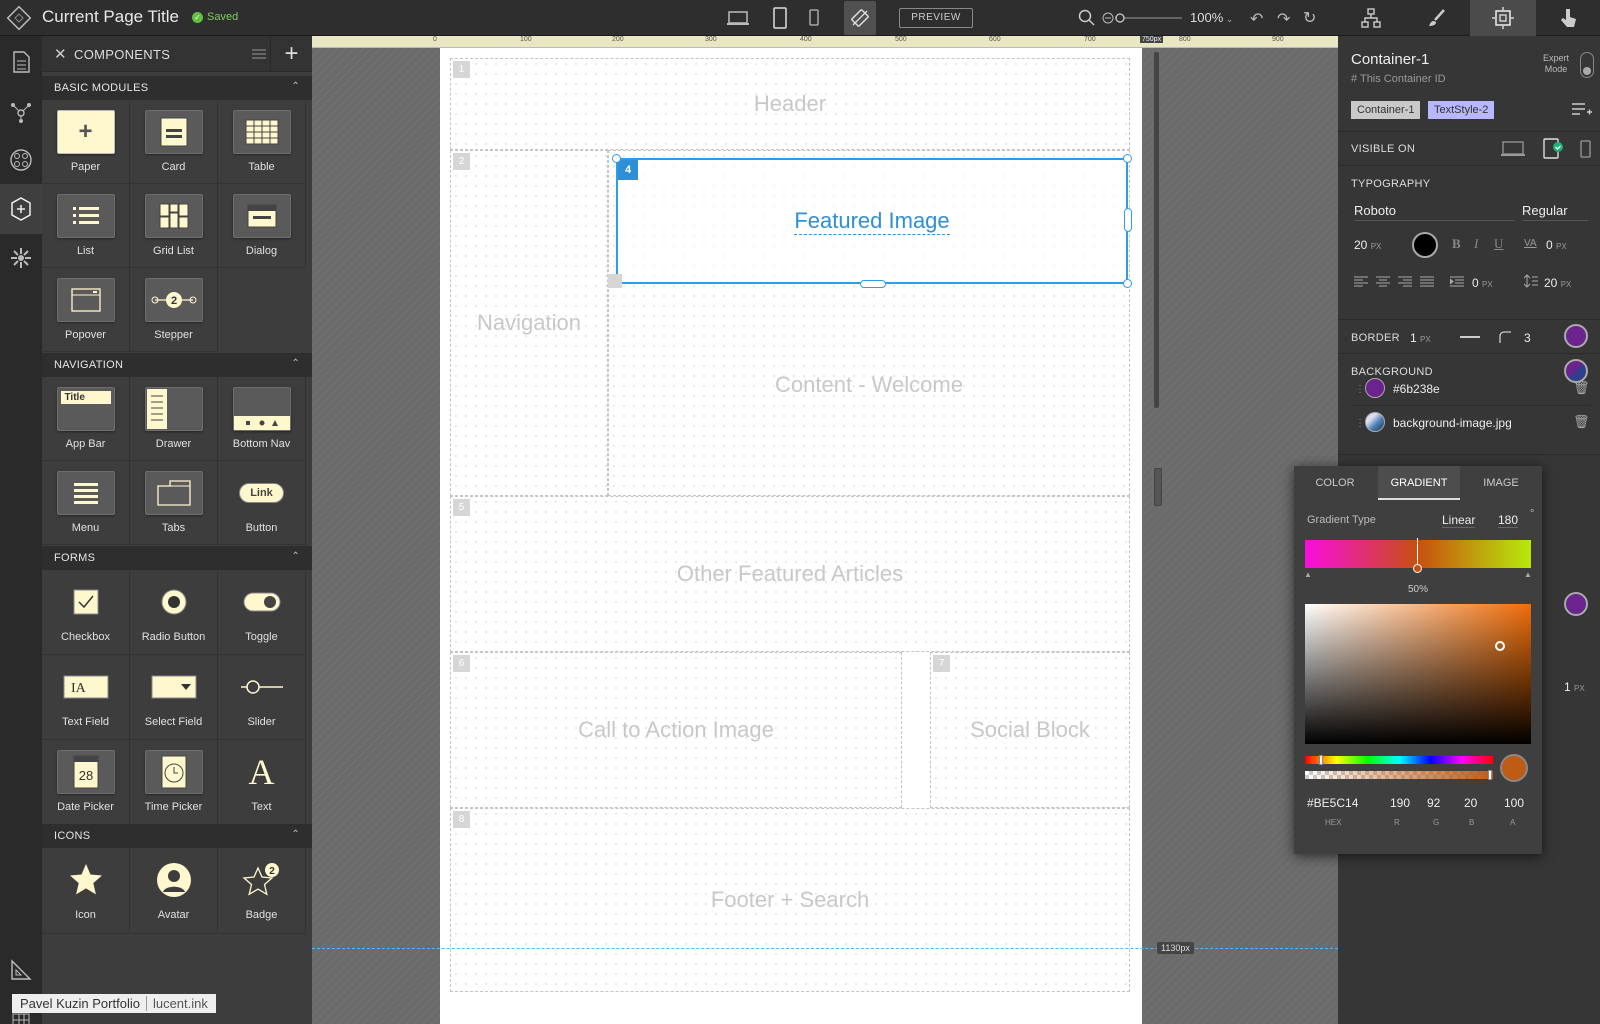 Image resolution: width=1600 pixels, height=1024 pixels. What do you see at coordinates (262, 226) in the screenshot?
I see `component-dialog: Dialog` at bounding box center [262, 226].